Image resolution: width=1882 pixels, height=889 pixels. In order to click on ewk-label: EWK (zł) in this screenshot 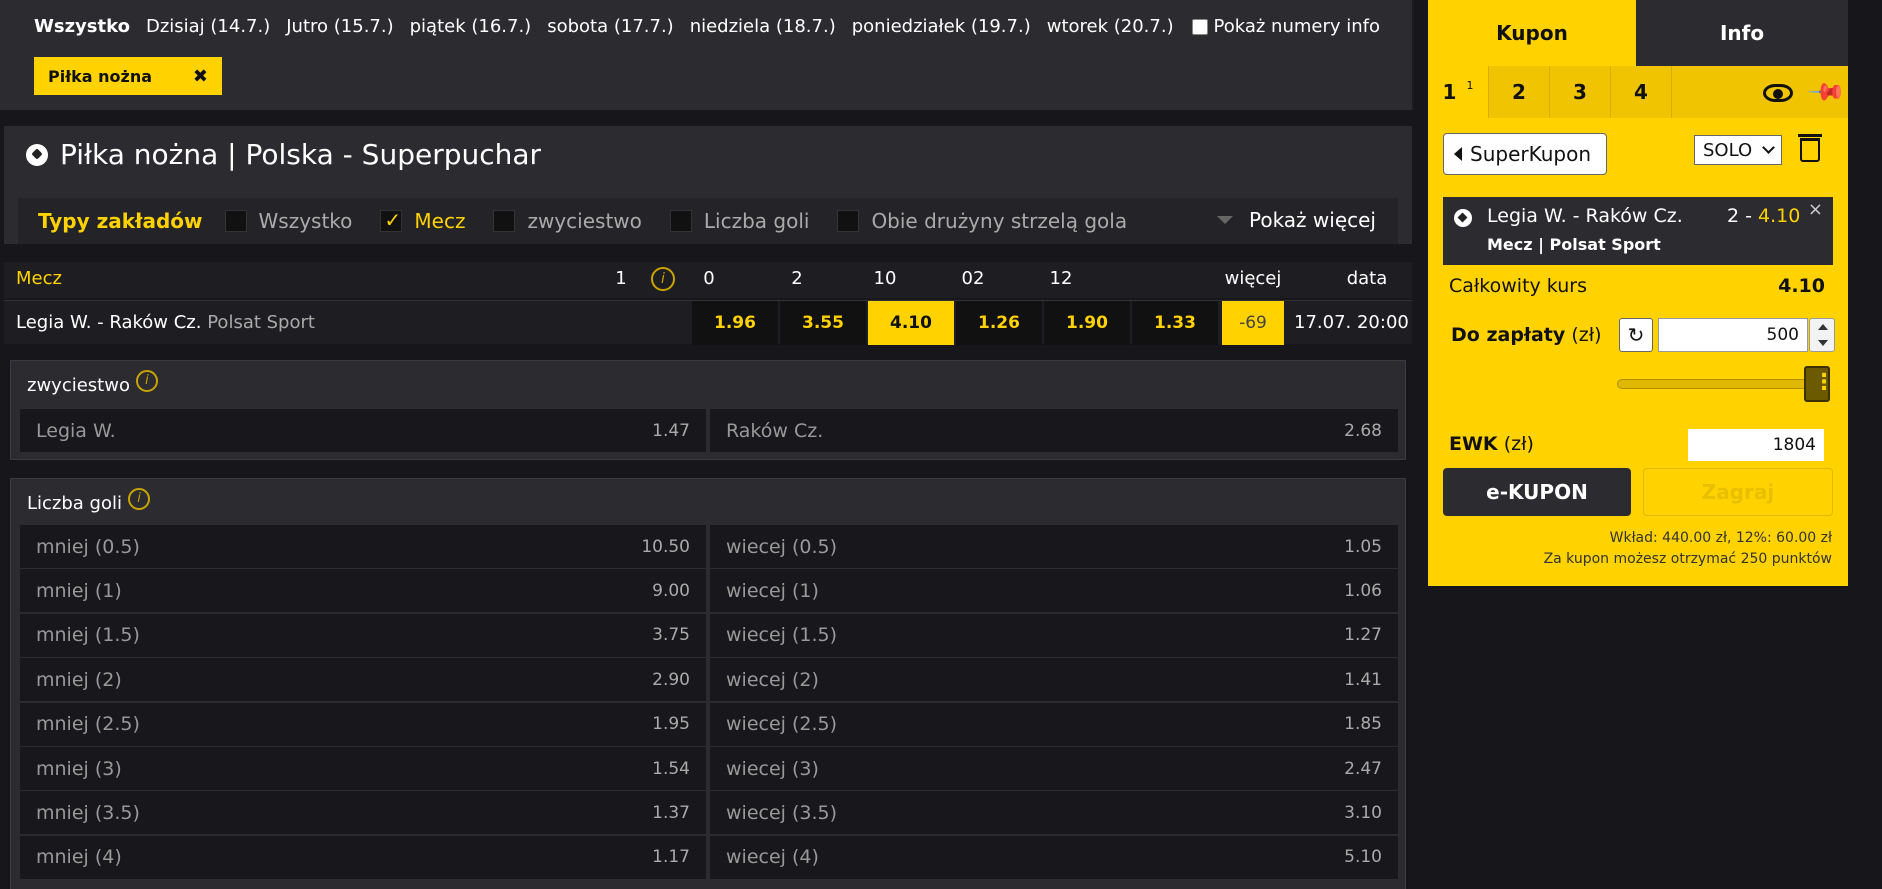, I will do `click(1491, 444)`.